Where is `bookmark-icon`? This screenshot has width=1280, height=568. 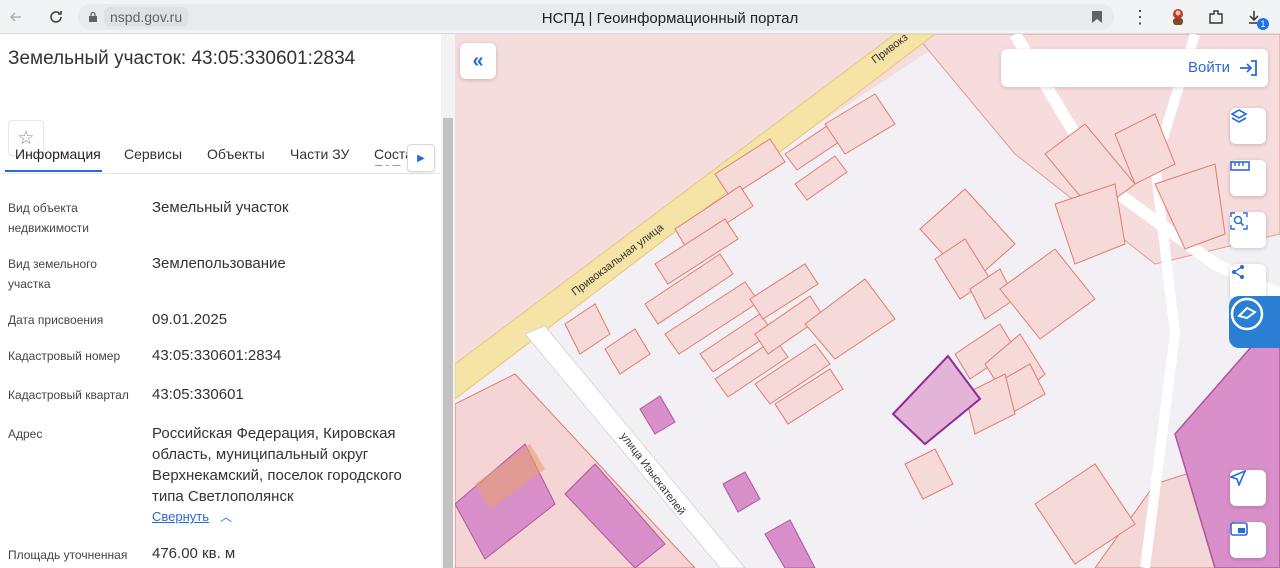
bookmark-icon is located at coordinates (1097, 17).